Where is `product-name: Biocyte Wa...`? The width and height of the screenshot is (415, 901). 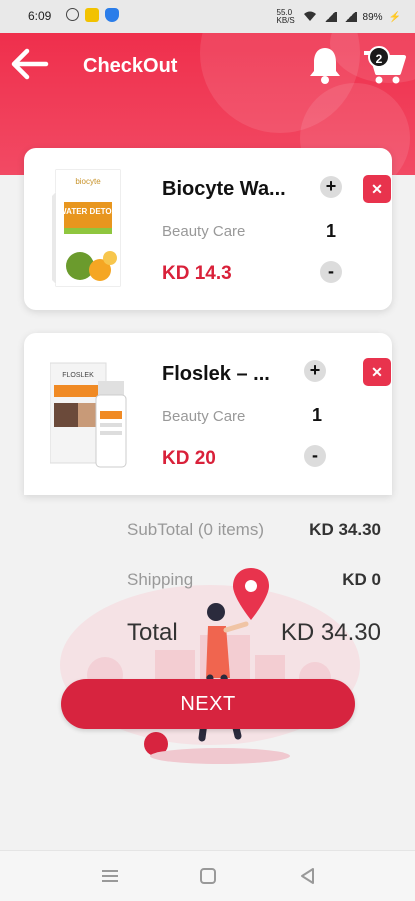 product-name: Biocyte Wa... is located at coordinates (224, 189).